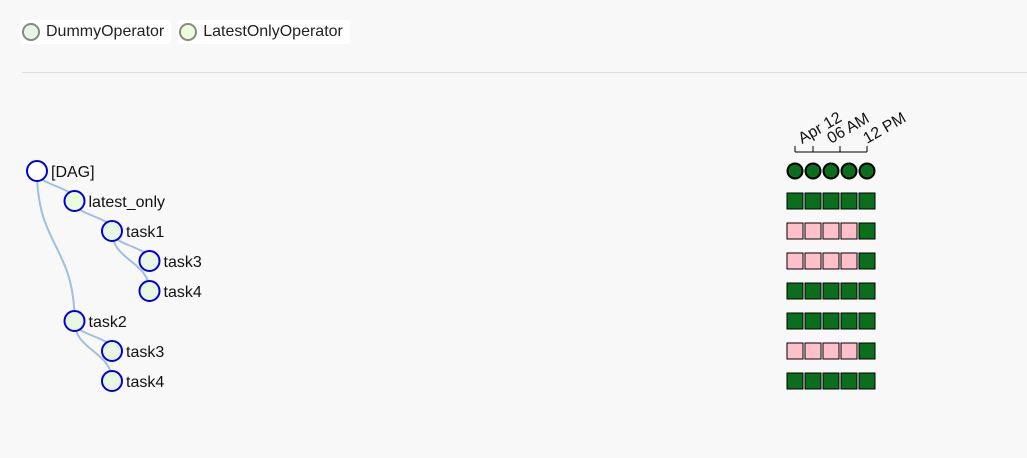 Image resolution: width=1027 pixels, height=458 pixels. Describe the element at coordinates (37, 171) in the screenshot. I see `dag-node` at that location.